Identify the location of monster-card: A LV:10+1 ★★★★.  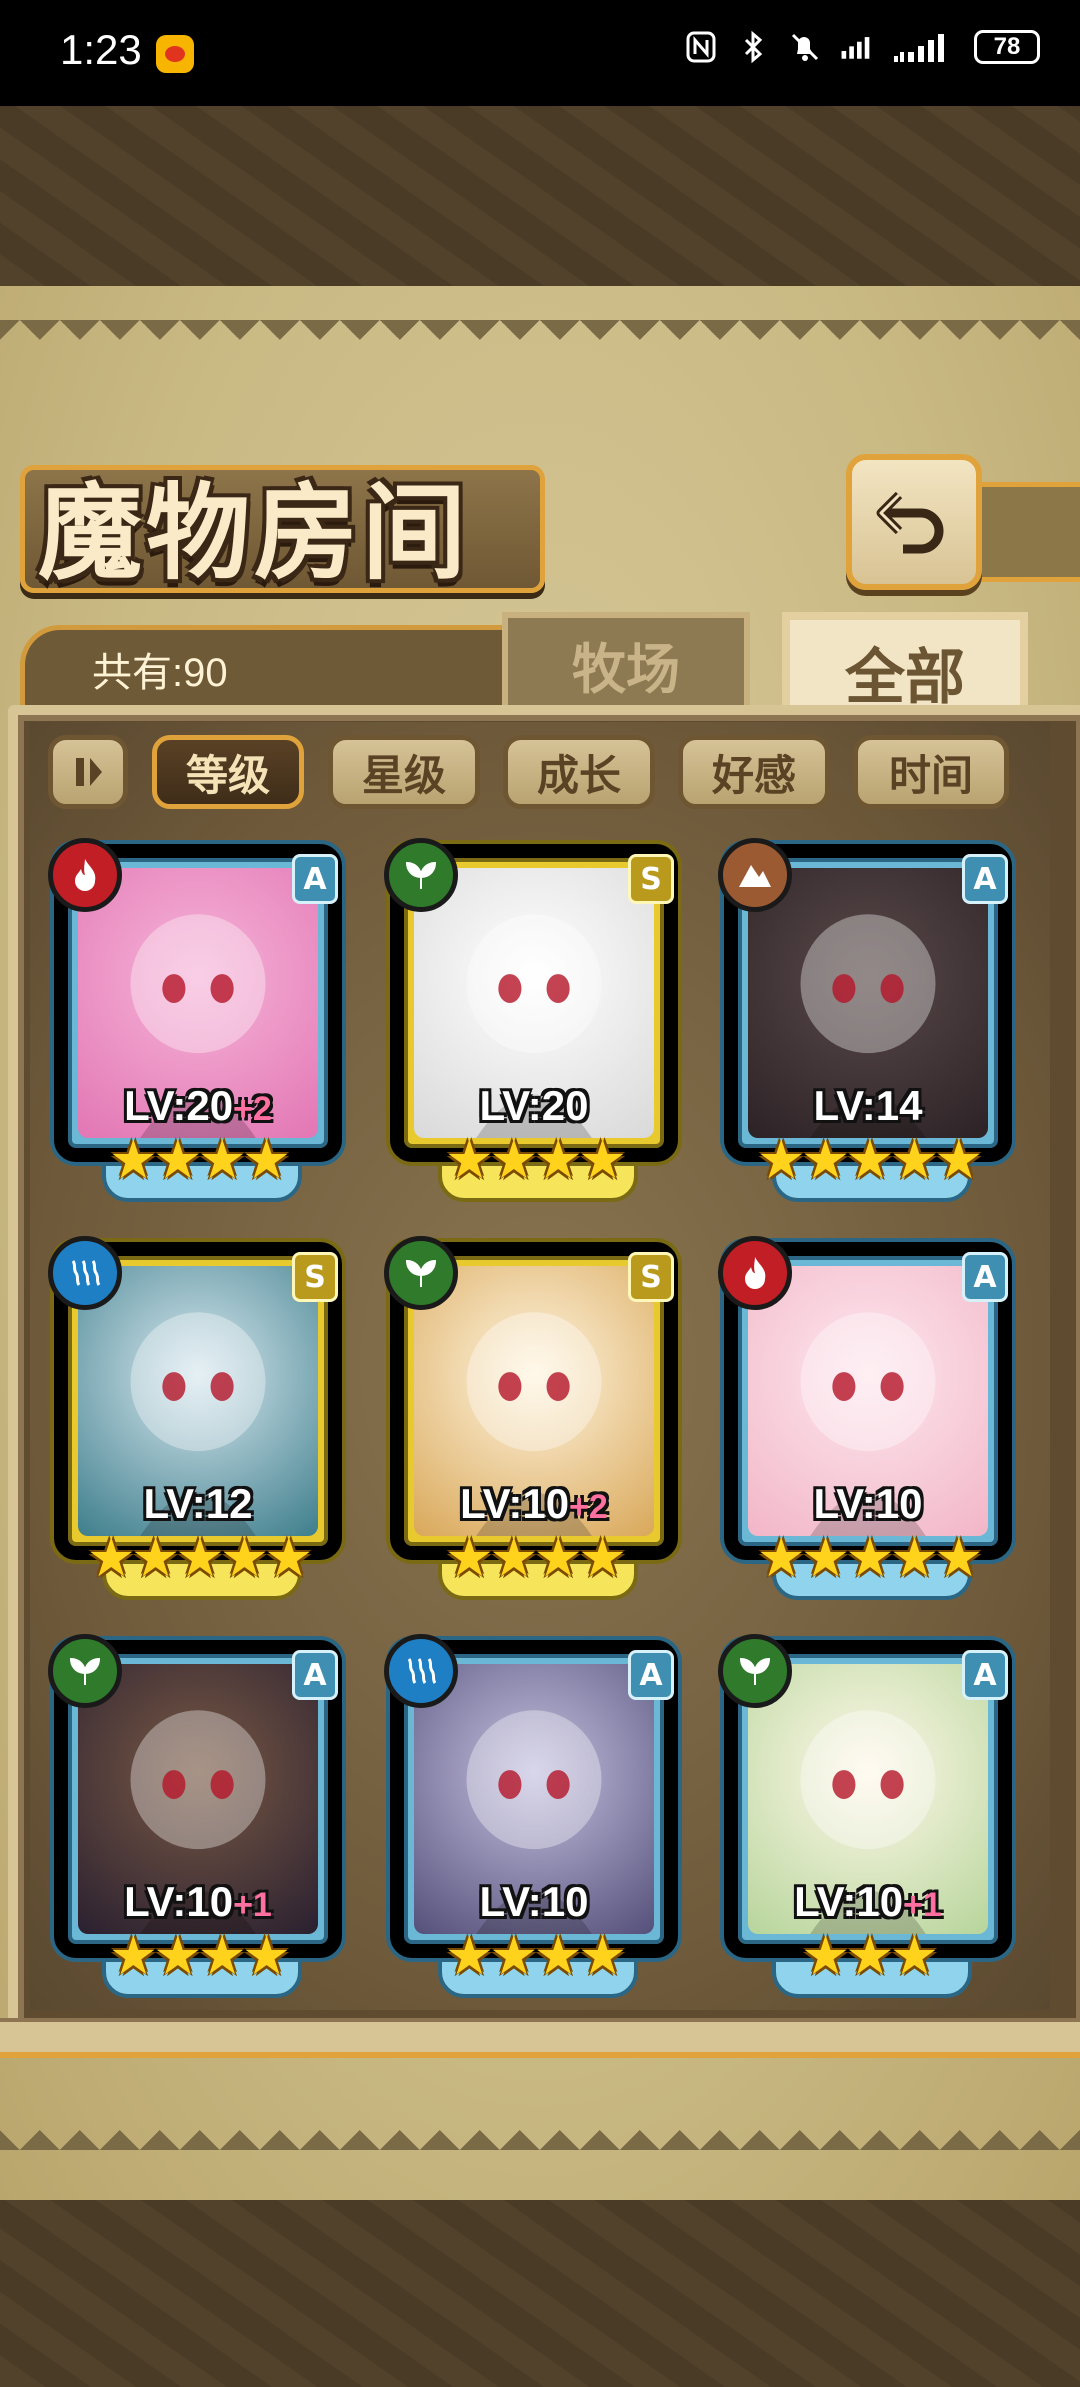
(198, 1816).